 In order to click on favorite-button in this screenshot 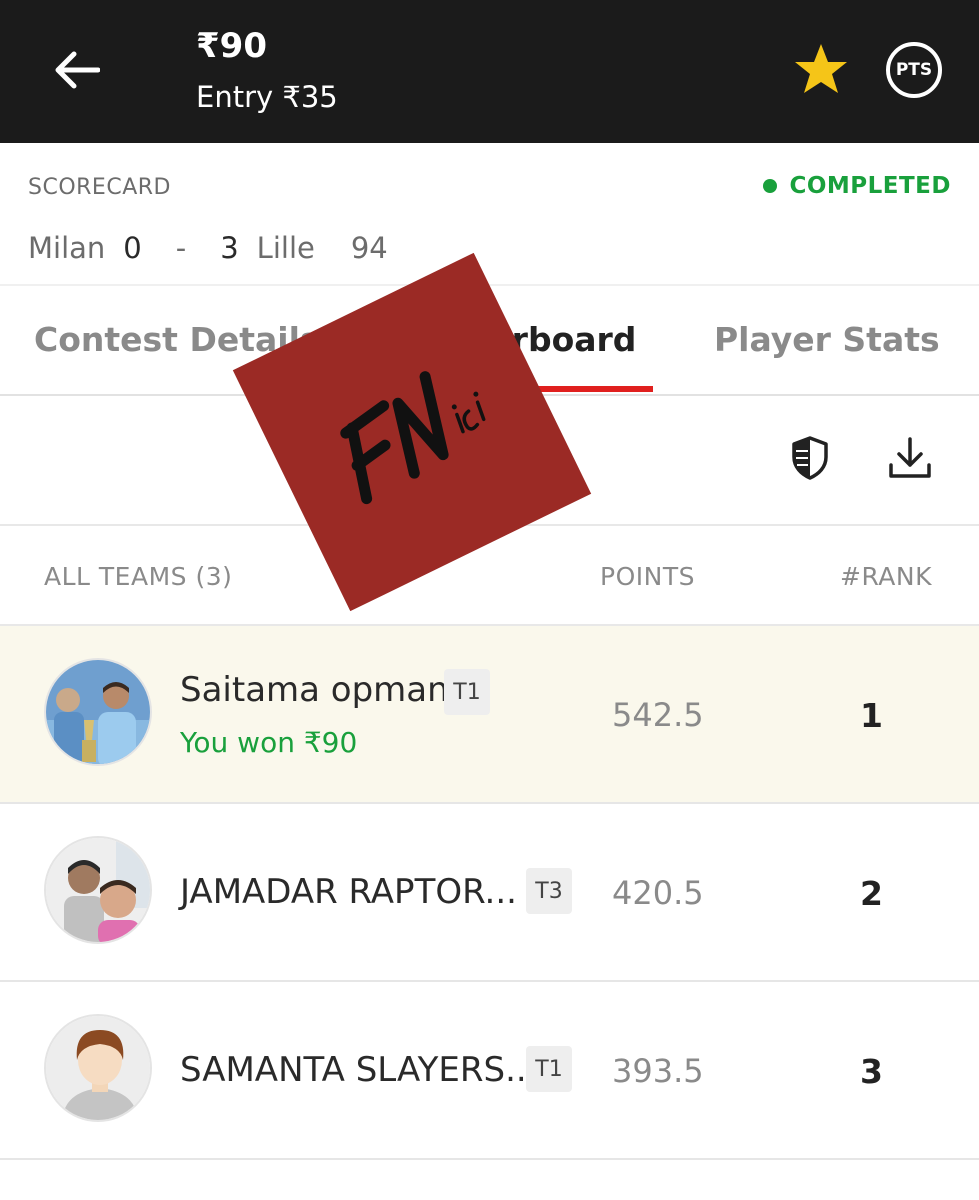, I will do `click(821, 69)`.